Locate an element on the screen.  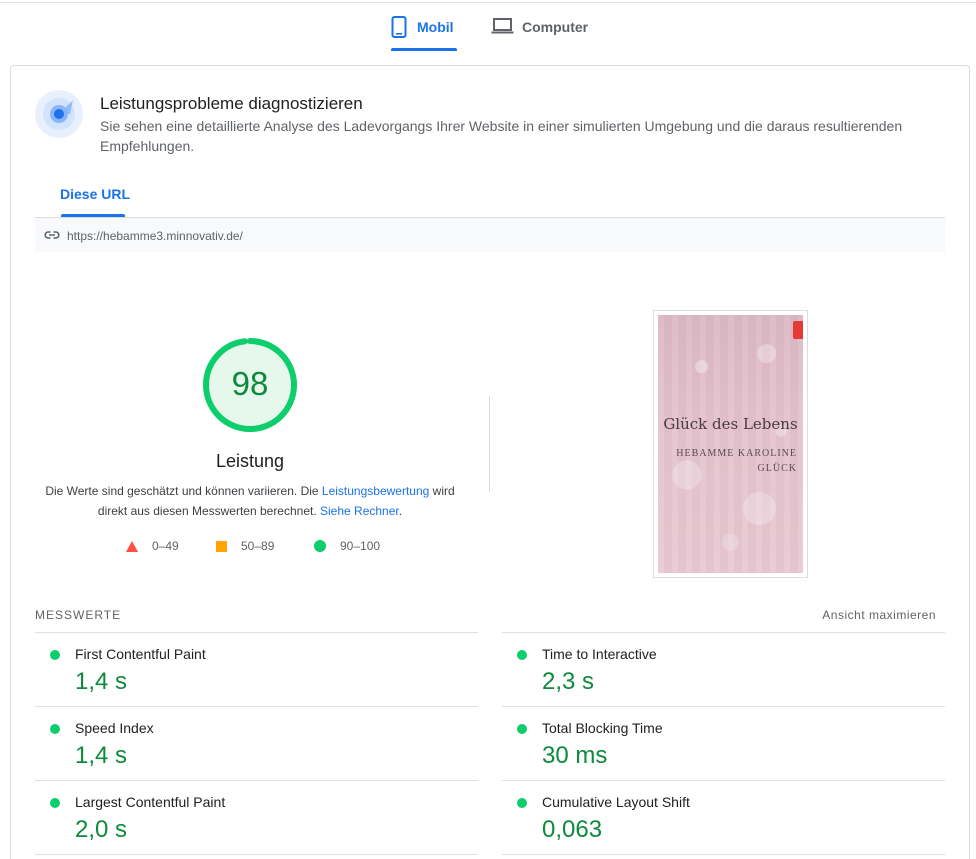
screenshot-preview: Glück des Lebens HEBAMME KAROLINE GLÜCK is located at coordinates (730, 444).